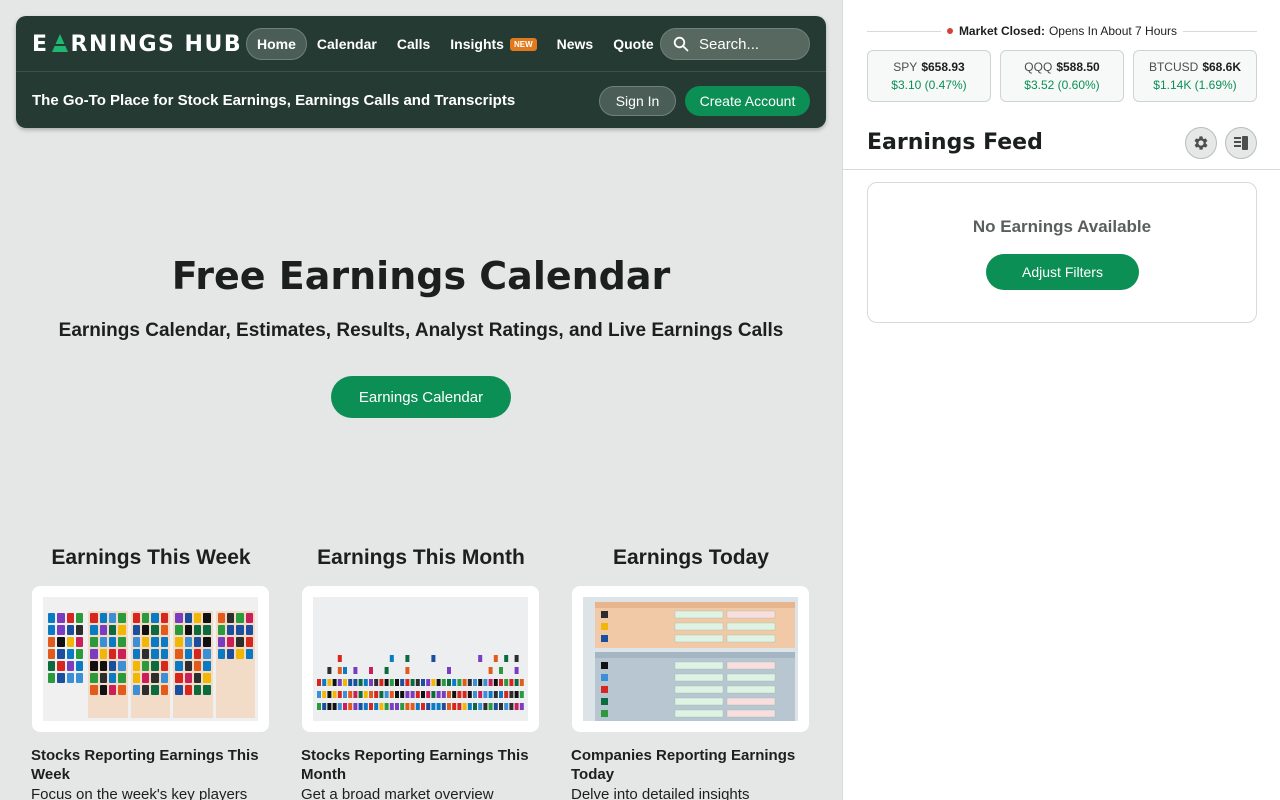 The height and width of the screenshot is (800, 1280). What do you see at coordinates (421, 397) in the screenshot?
I see `earnings-calendar-button: Earnings Calendar` at bounding box center [421, 397].